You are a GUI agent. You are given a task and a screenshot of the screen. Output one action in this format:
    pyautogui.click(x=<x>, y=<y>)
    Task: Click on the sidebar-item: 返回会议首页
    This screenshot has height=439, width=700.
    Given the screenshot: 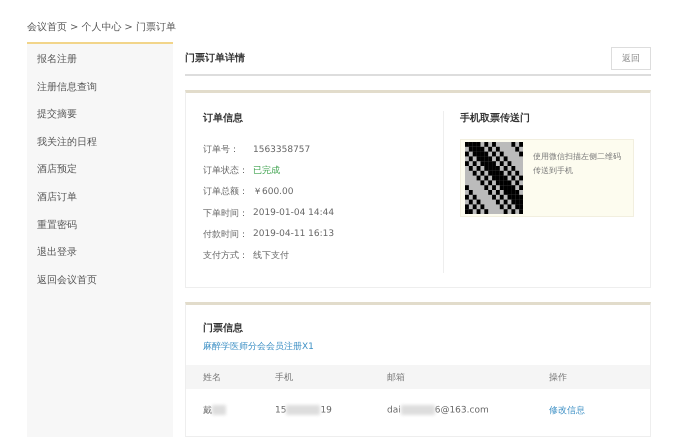 What is the action you would take?
    pyautogui.click(x=100, y=280)
    